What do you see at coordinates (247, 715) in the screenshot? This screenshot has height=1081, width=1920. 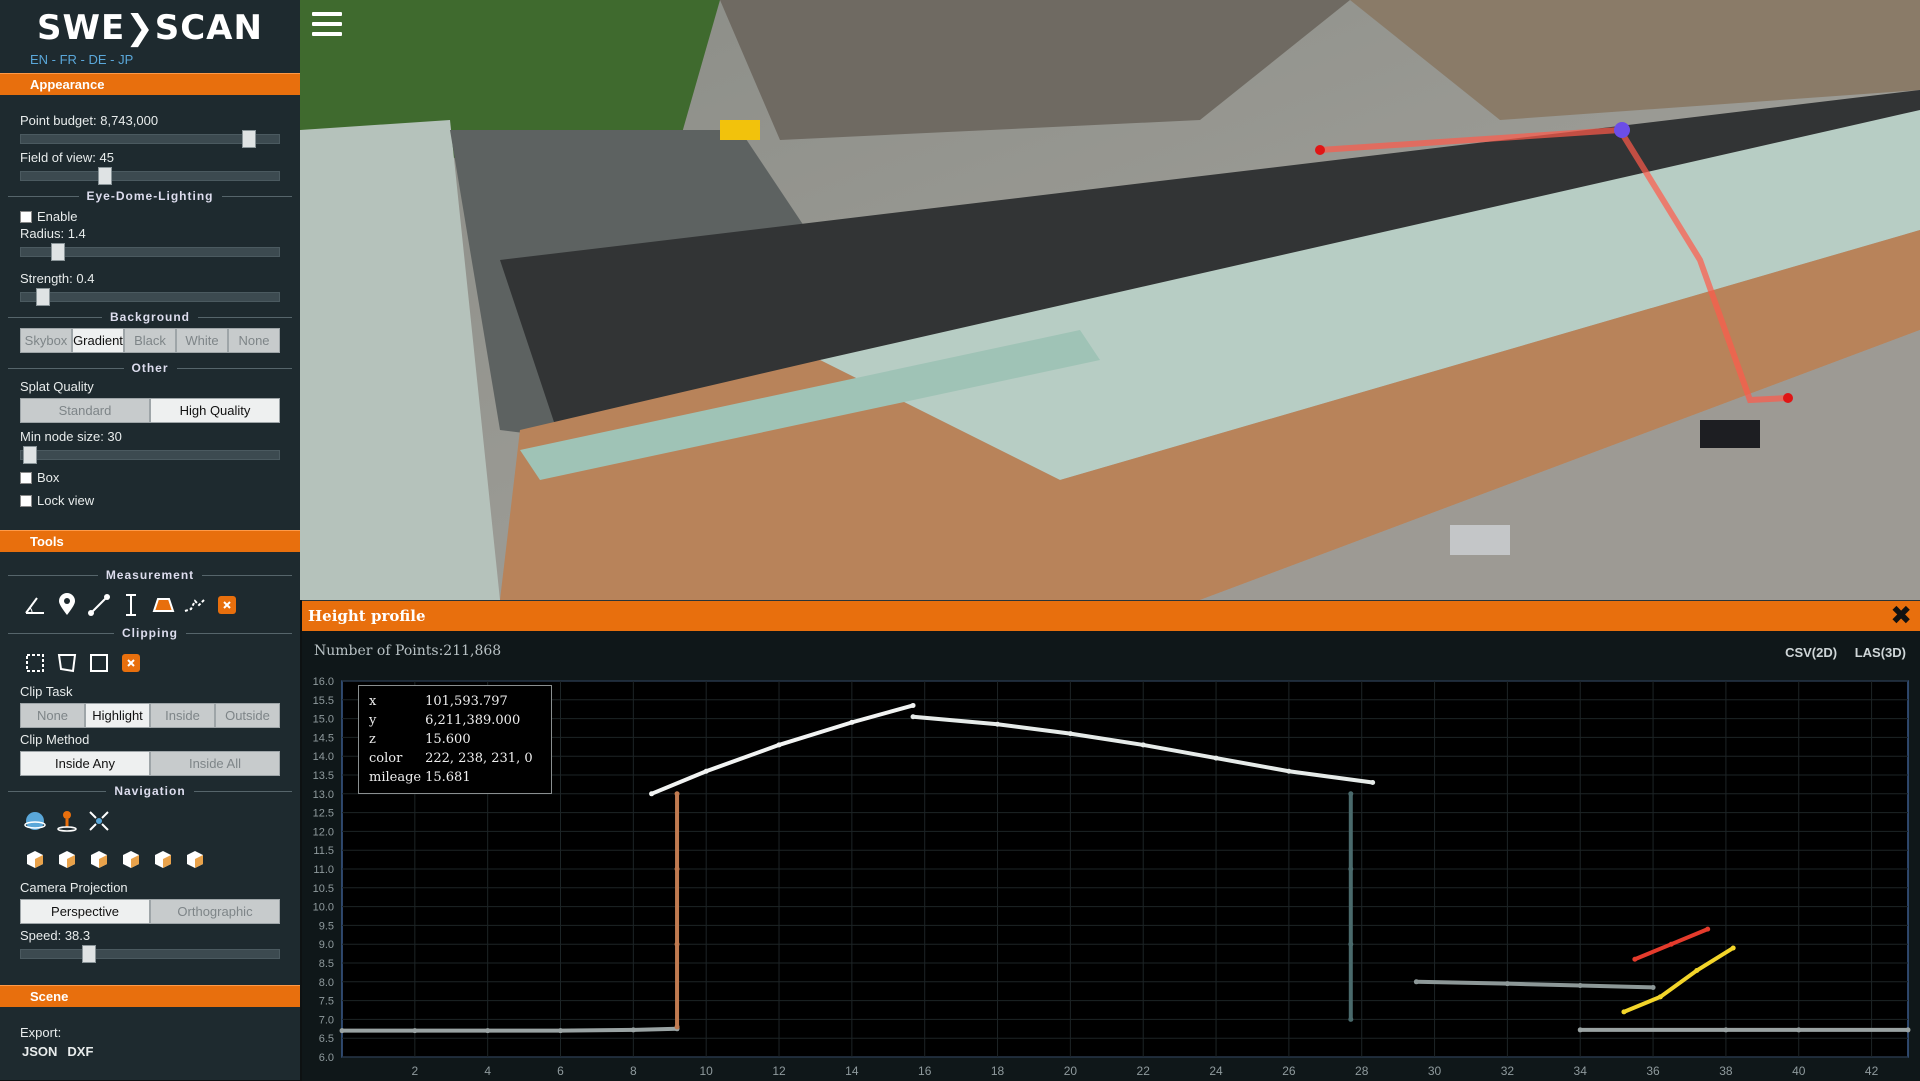 I see `clip-task-option-outside: Outside` at bounding box center [247, 715].